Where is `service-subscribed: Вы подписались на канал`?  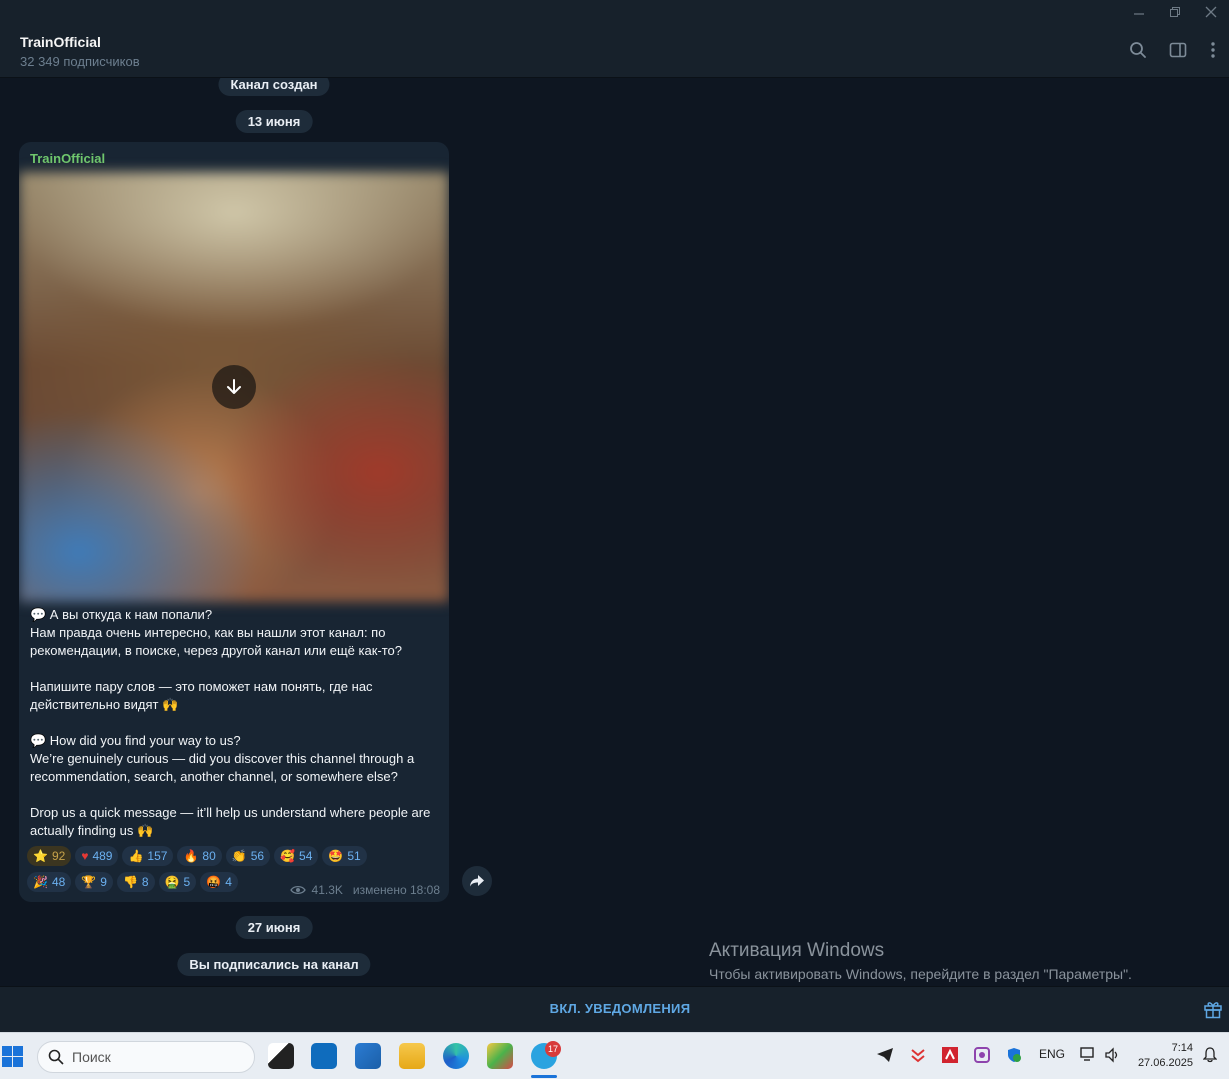
service-subscribed: Вы подписались на канал is located at coordinates (274, 964).